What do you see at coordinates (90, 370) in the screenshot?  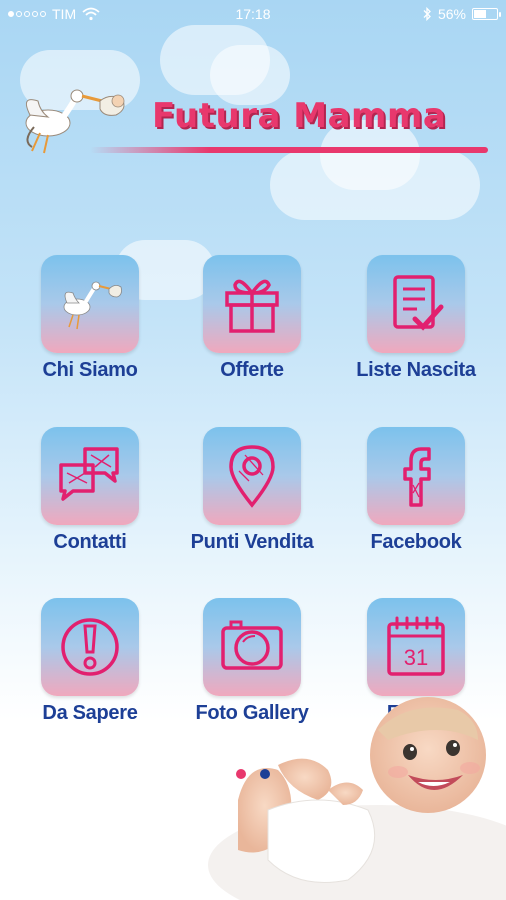 I see `menu-item-label: Chi Siamo` at bounding box center [90, 370].